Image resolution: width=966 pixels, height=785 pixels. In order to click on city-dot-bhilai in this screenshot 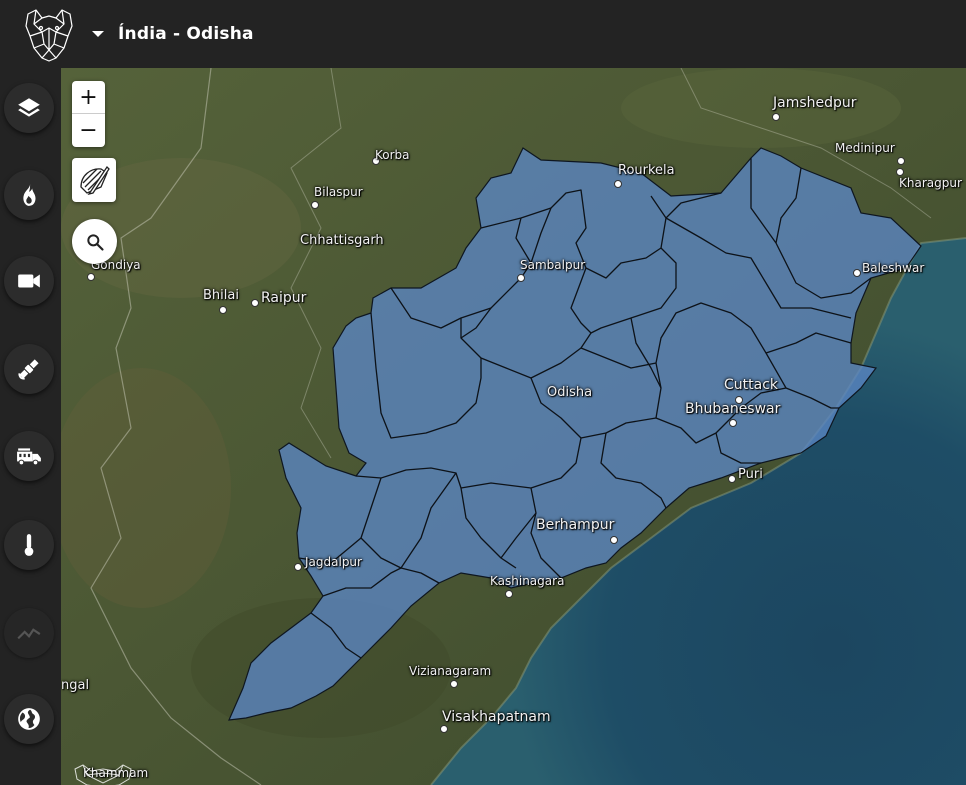, I will do `click(223, 310)`.